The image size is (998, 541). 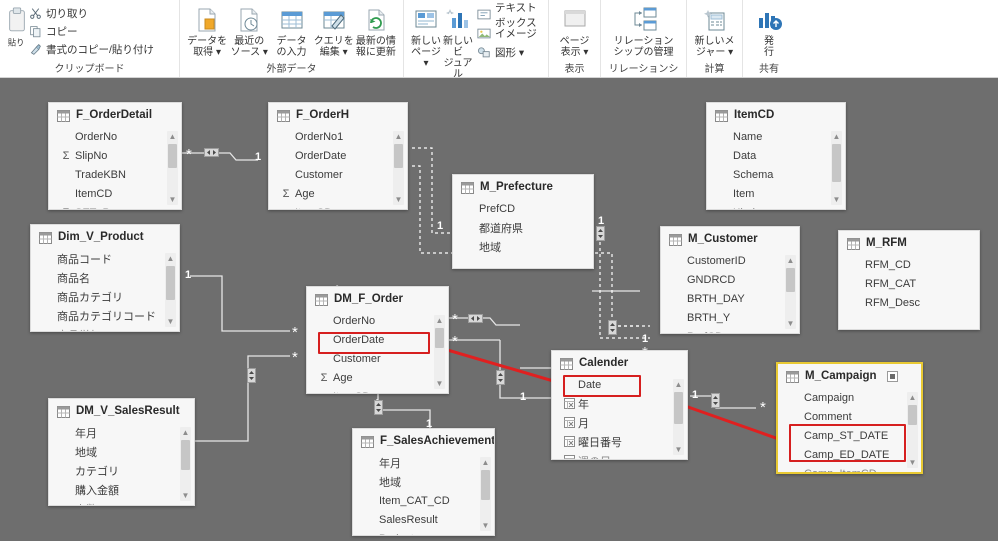 I want to click on text-box-command: テキスト ボックス, so click(x=509, y=15).